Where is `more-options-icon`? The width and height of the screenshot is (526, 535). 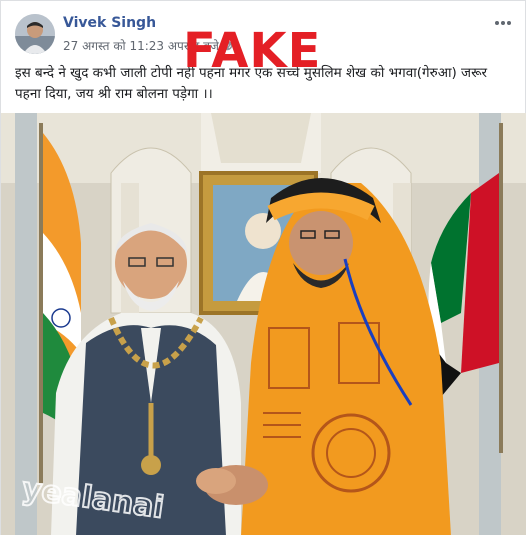 more-options-icon is located at coordinates (503, 23).